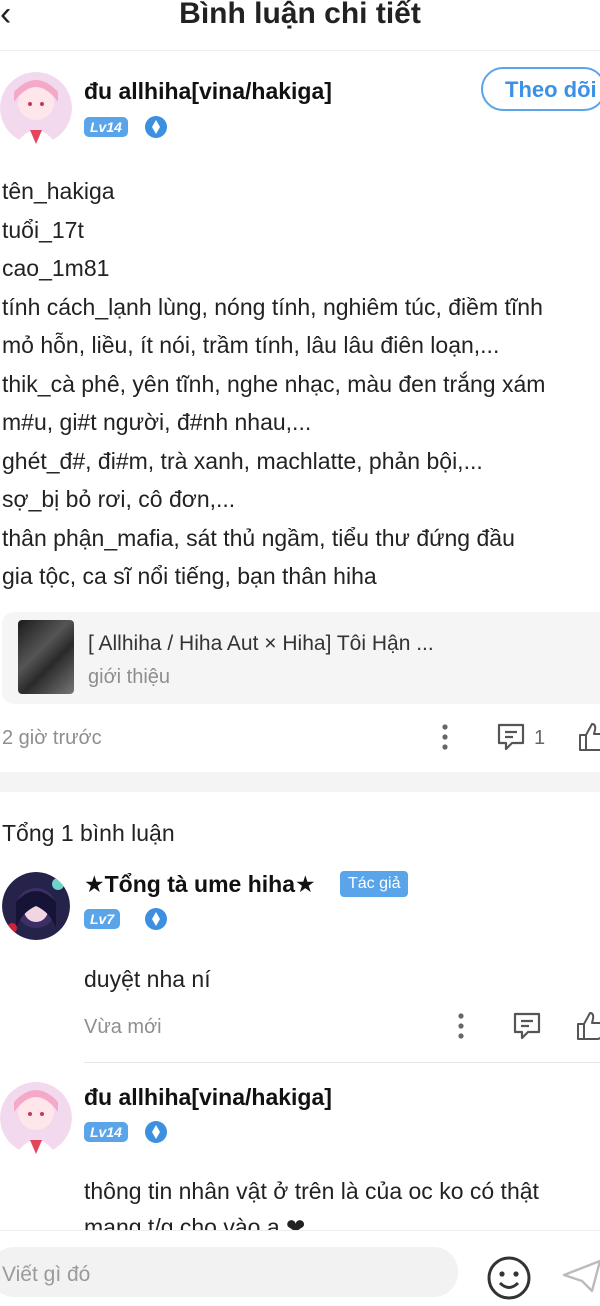 Image resolution: width=600 pixels, height=1306 pixels. I want to click on reply-icon, so click(527, 1026).